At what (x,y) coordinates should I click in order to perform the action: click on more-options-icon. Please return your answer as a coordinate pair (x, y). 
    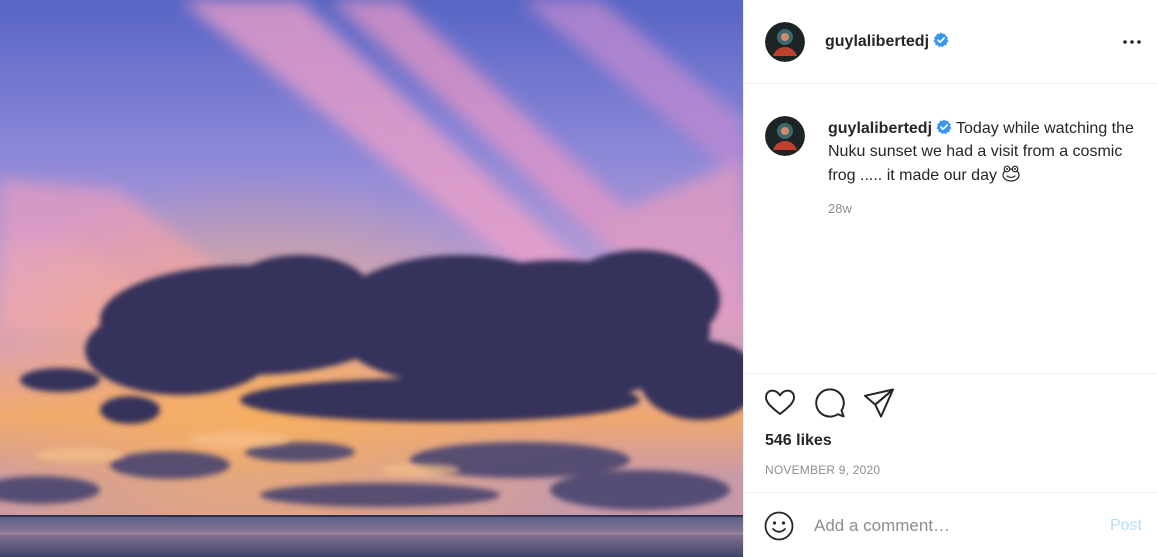
    Looking at the image, I should click on (1132, 42).